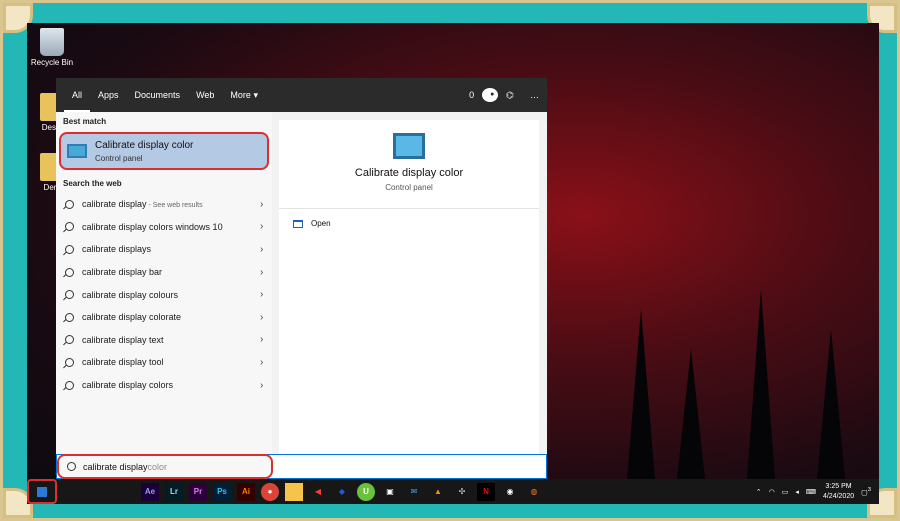  I want to click on web-results-heading: Search the web, so click(92, 183).